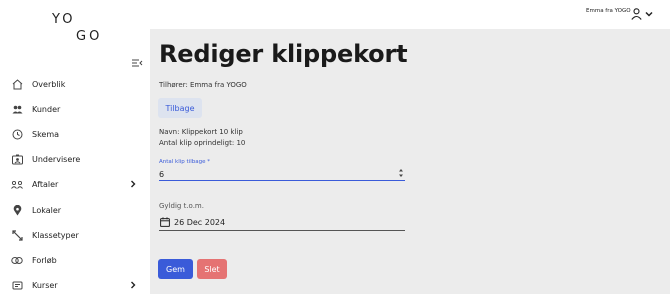 The height and width of the screenshot is (294, 670). What do you see at coordinates (203, 85) in the screenshot?
I see `owner-text: Tilhører: Emma fra YOGO` at bounding box center [203, 85].